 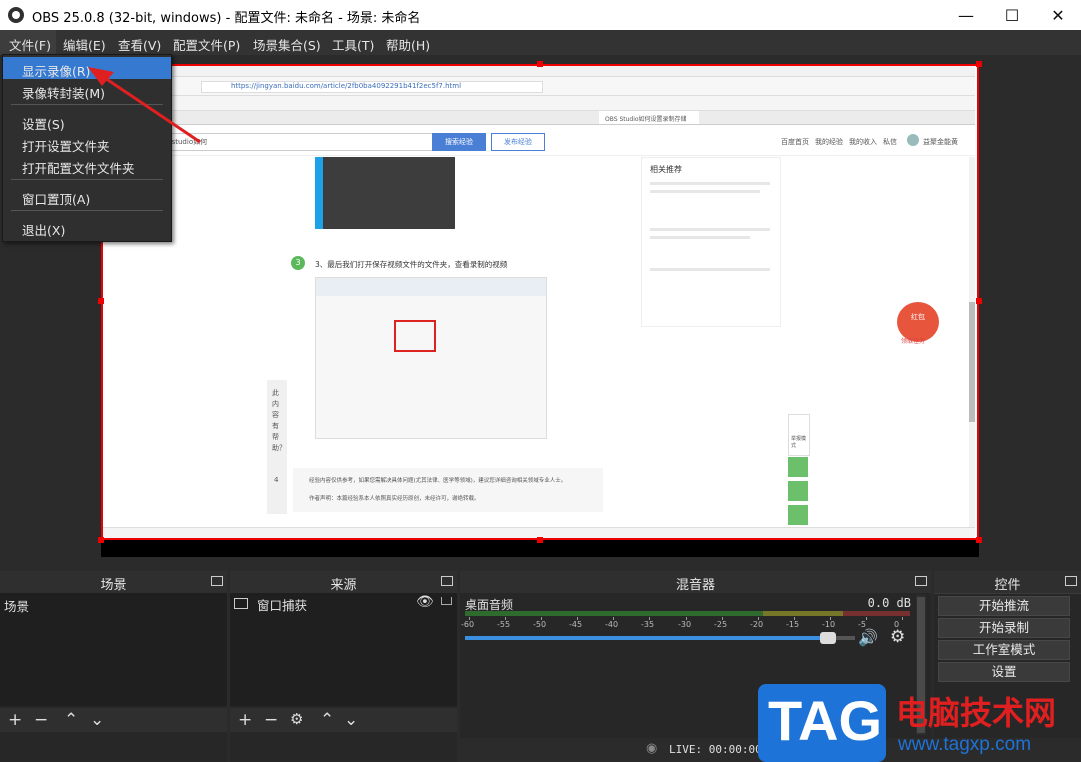 I want to click on live-timer: LIVE: 00:00:00, so click(x=715, y=749).